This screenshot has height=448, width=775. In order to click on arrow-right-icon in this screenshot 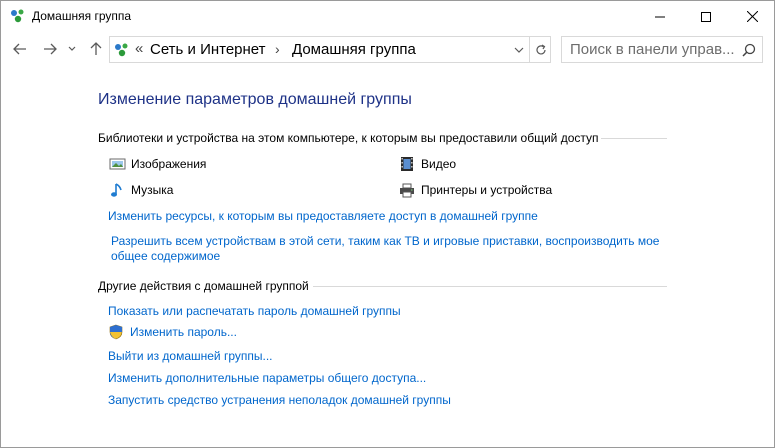, I will do `click(50, 49)`.